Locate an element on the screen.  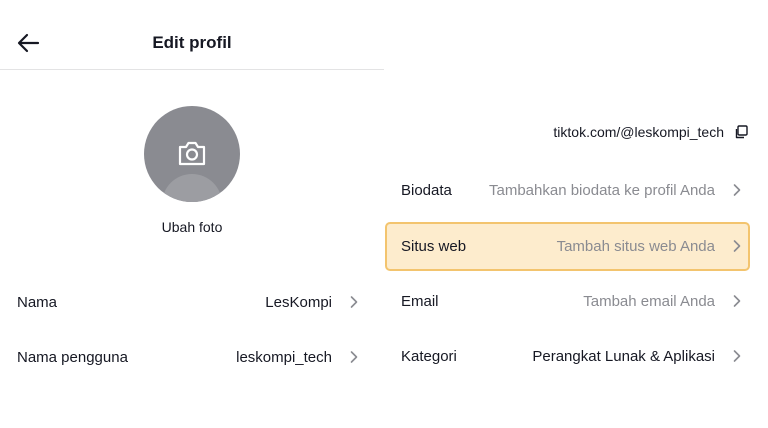
field-value: Tambah situs web Anda is located at coordinates (635, 246).